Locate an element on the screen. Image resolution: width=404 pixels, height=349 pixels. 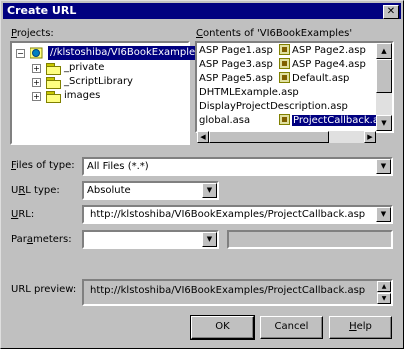
files-of-type-label: Files of type: is located at coordinates (43, 165).